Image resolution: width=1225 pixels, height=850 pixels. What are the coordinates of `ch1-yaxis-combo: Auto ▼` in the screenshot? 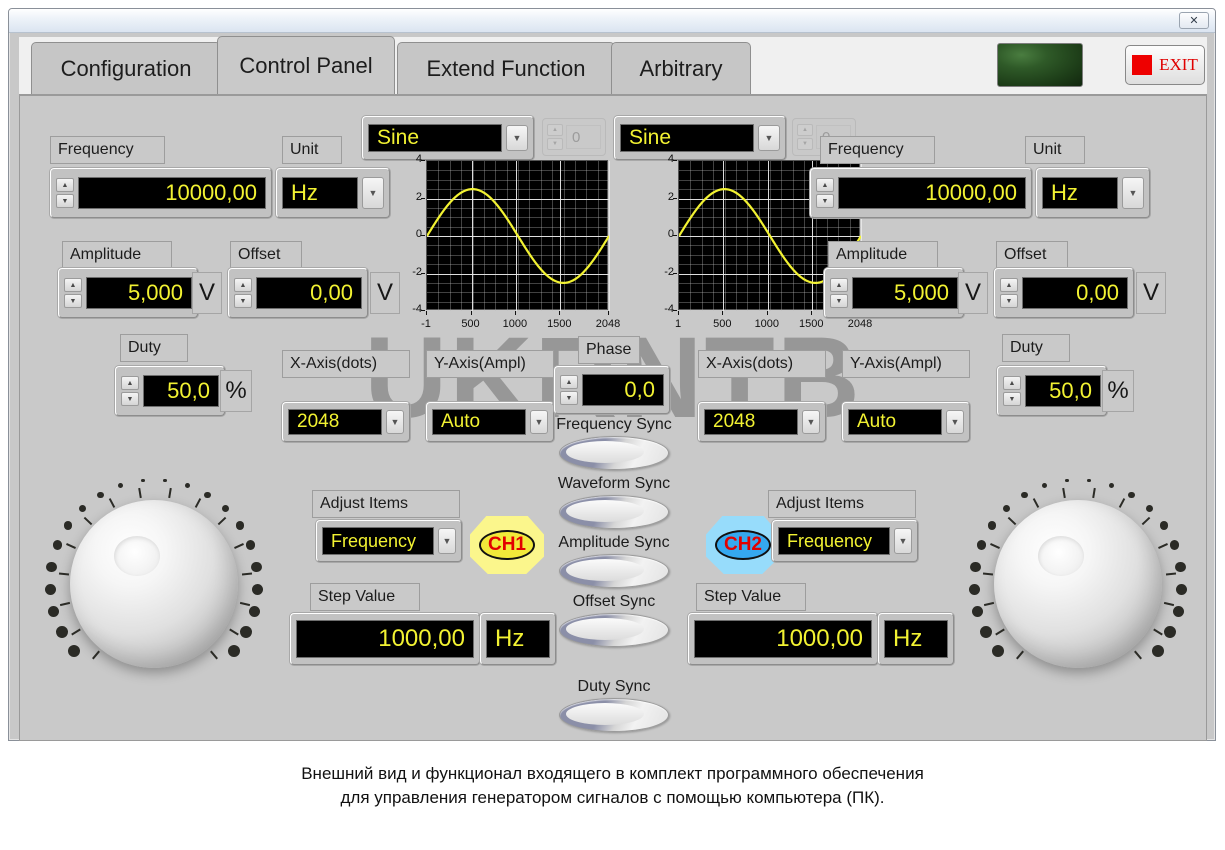 It's located at (490, 422).